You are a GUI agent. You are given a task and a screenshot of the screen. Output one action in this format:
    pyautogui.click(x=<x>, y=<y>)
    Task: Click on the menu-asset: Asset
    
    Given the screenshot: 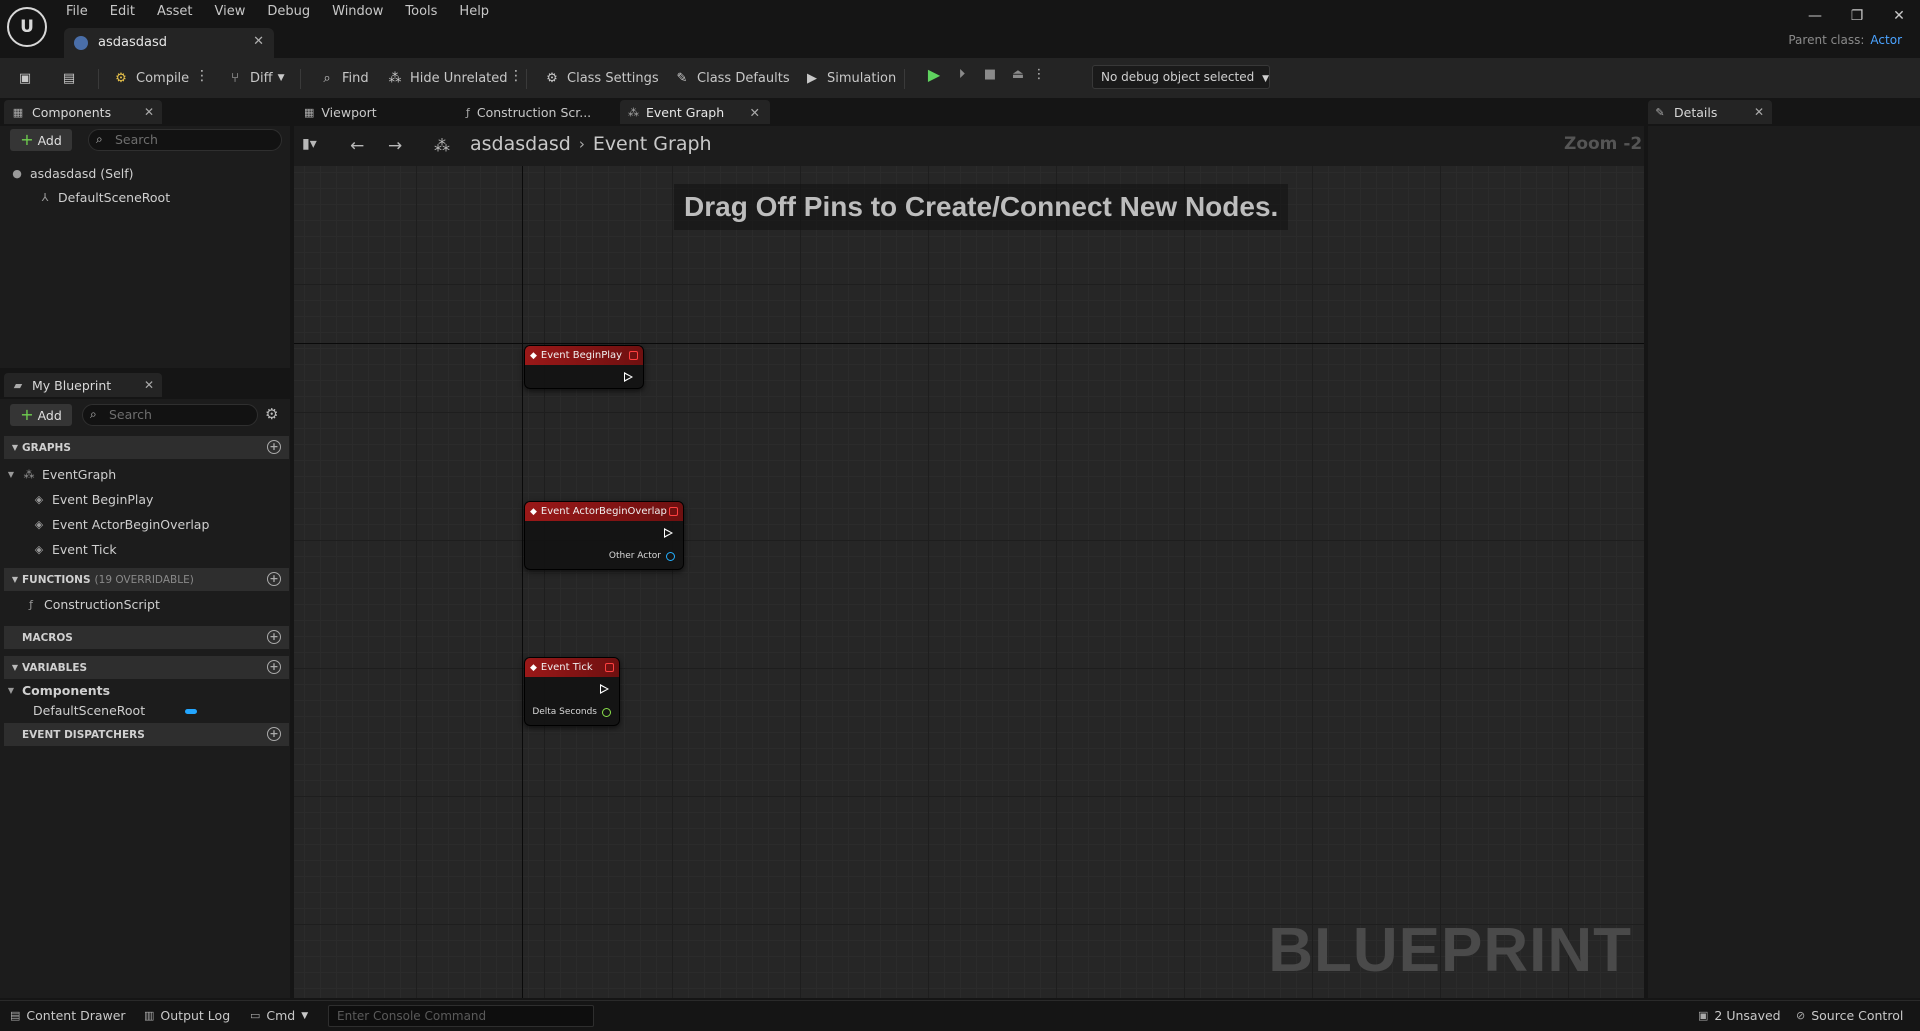 What is the action you would take?
    pyautogui.click(x=175, y=12)
    